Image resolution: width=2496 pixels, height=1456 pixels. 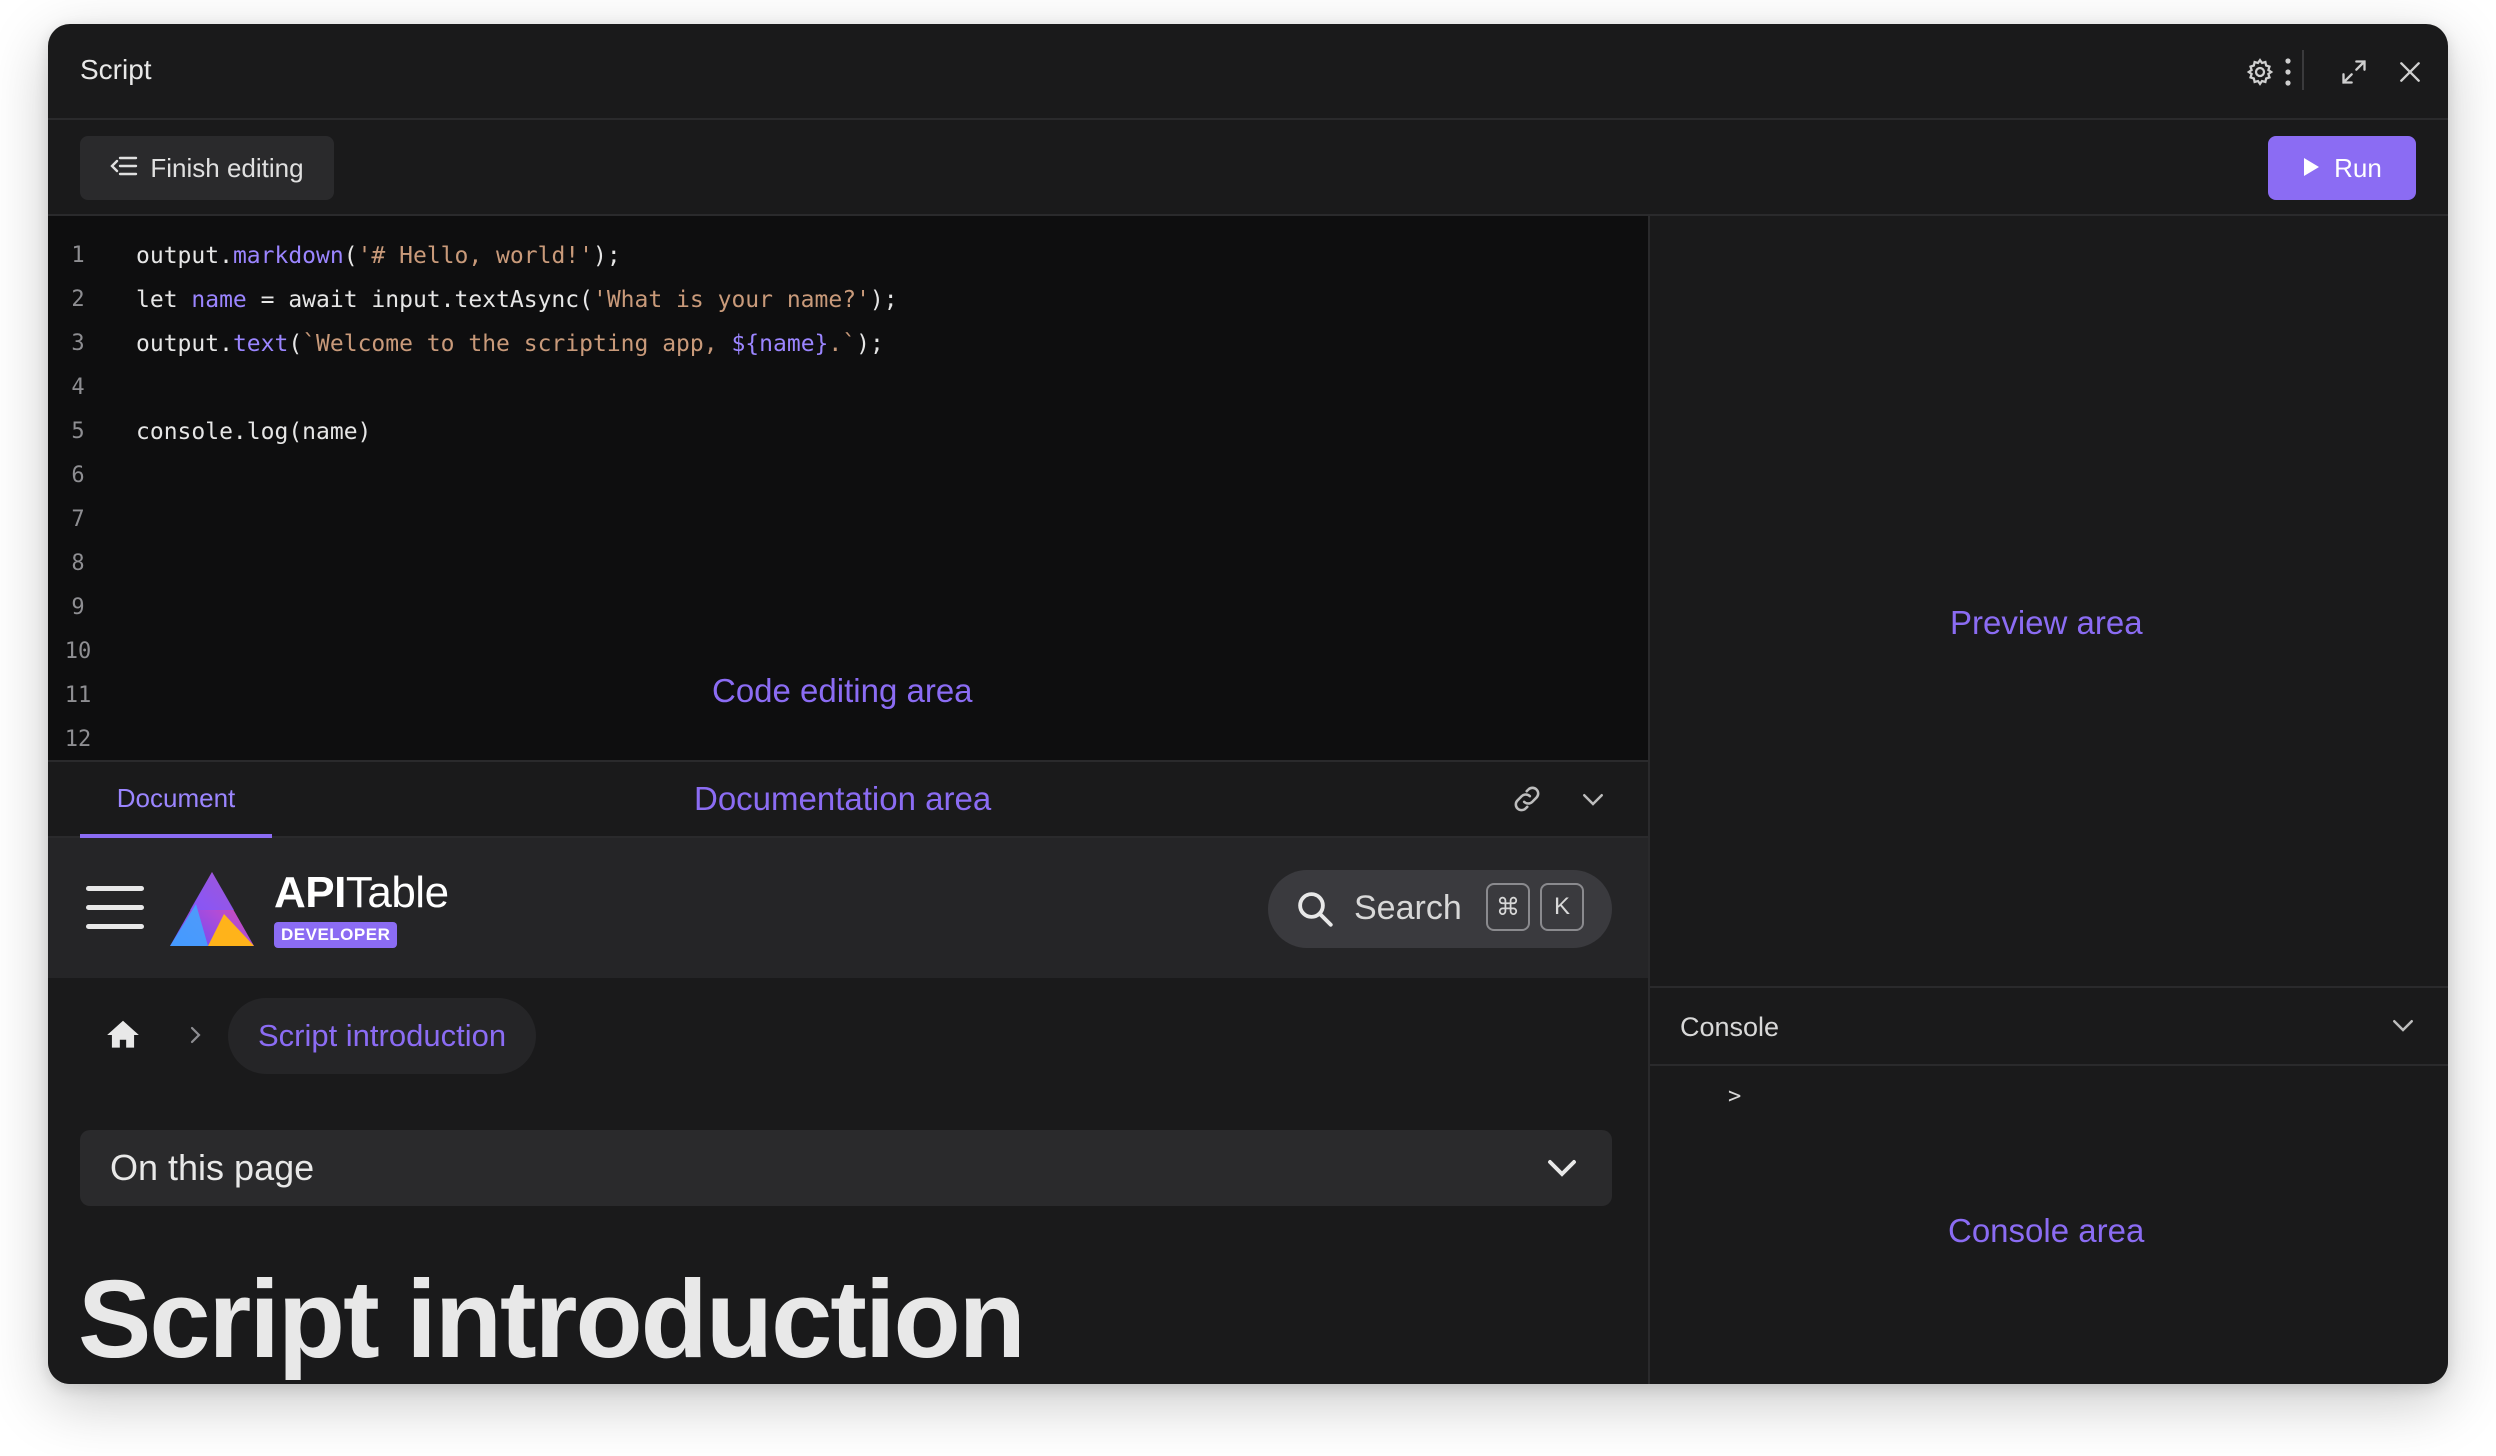 I want to click on developer-badge: DEVELOPER, so click(x=336, y=935).